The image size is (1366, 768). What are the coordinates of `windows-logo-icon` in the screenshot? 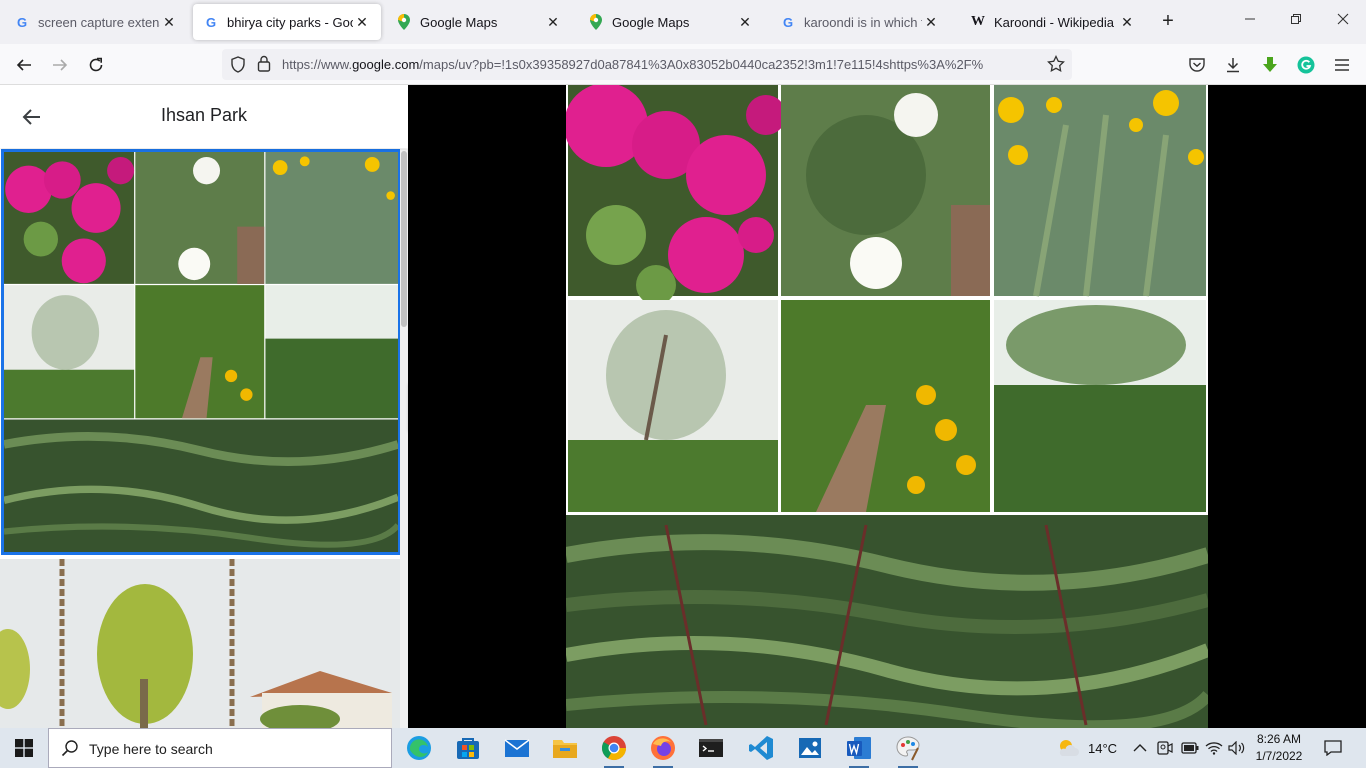 It's located at (24, 748).